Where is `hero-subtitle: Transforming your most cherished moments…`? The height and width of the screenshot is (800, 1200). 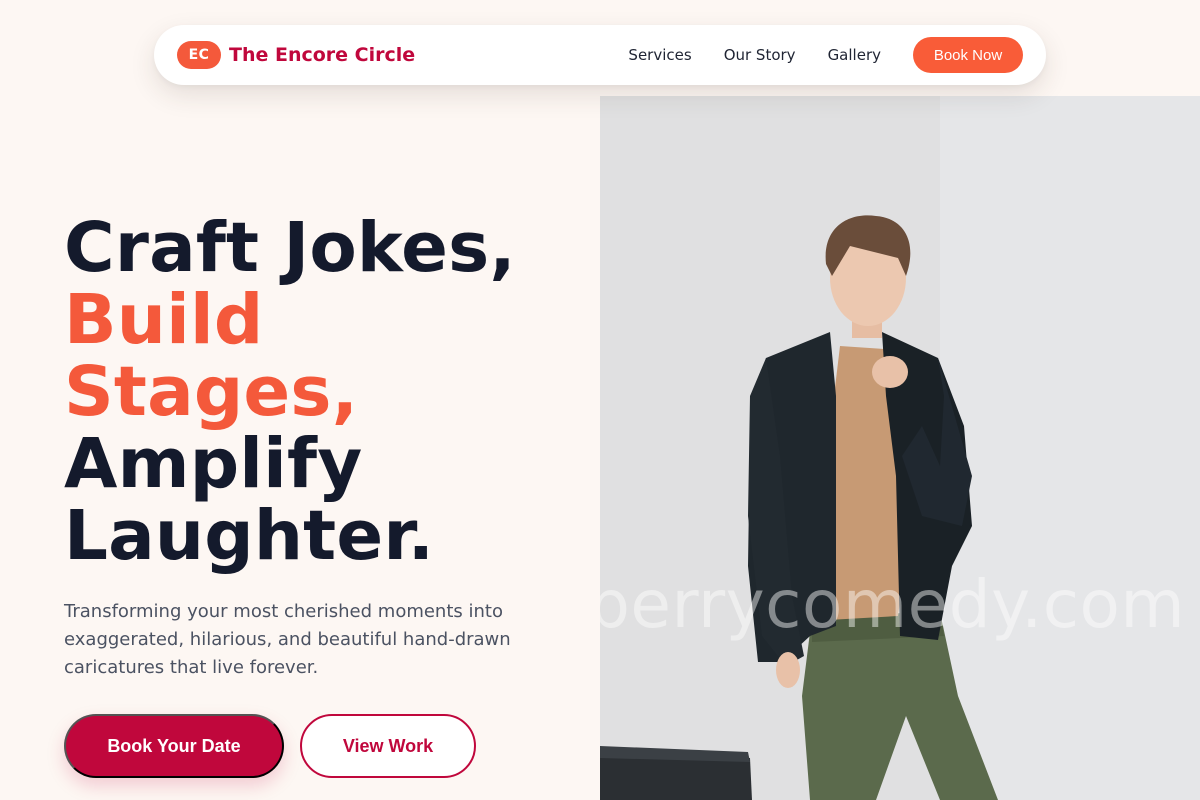 hero-subtitle: Transforming your most cherished moments… is located at coordinates (287, 639).